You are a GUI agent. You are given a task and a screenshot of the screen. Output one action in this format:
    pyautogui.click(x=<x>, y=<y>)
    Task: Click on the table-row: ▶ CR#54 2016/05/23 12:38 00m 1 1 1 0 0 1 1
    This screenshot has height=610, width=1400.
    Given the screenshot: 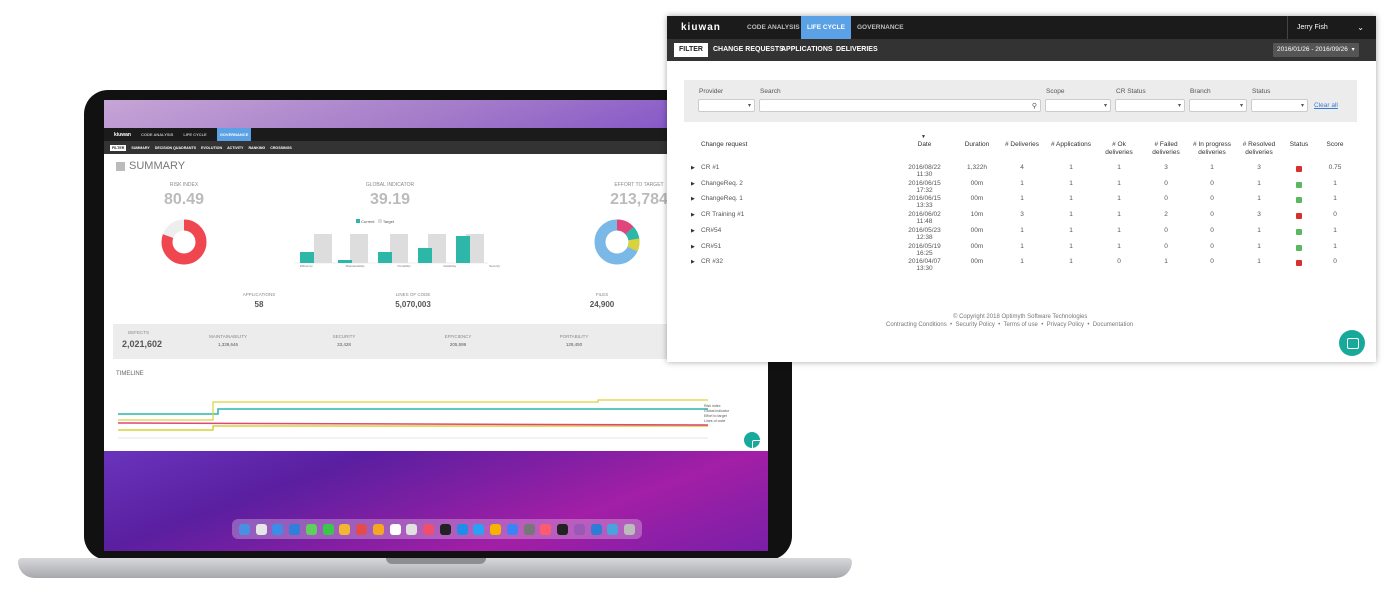 What is the action you would take?
    pyautogui.click(x=1021, y=233)
    